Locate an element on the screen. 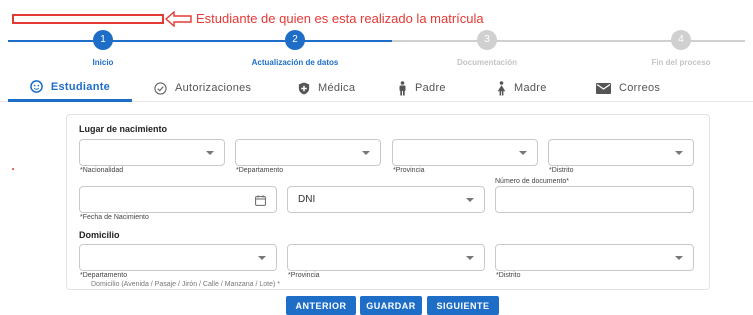 The height and width of the screenshot is (315, 753). step-label: Inicio is located at coordinates (103, 62).